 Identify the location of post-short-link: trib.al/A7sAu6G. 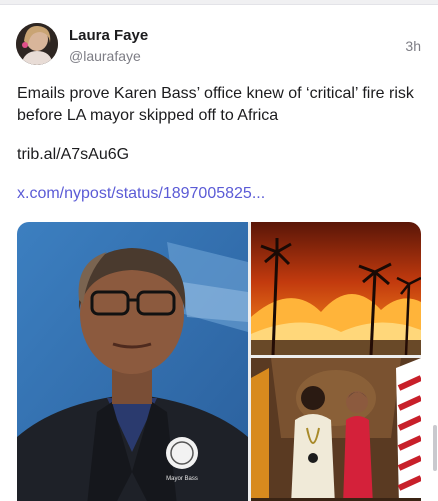
(73, 154).